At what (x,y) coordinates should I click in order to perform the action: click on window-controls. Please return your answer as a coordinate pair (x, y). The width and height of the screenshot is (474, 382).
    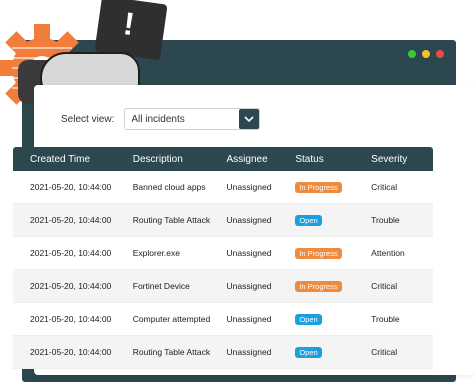
    Looking at the image, I should click on (426, 54).